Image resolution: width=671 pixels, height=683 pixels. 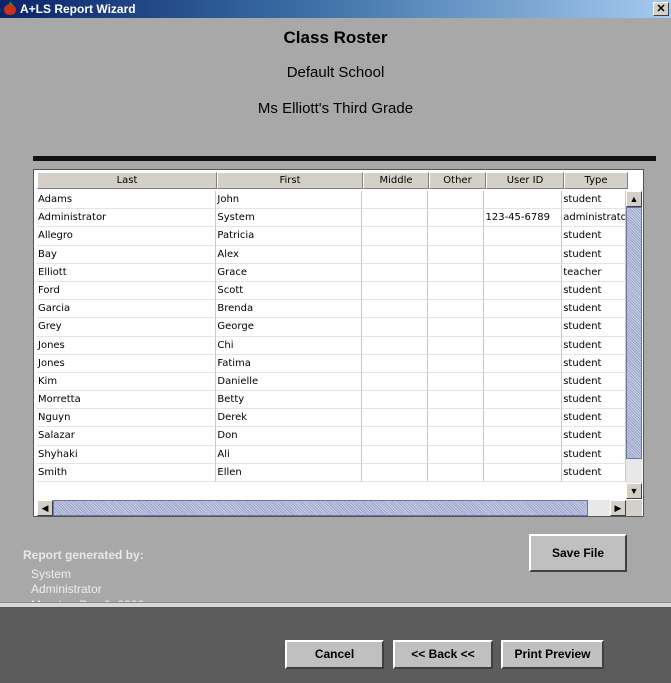 I want to click on cell-first: Don, so click(x=289, y=436).